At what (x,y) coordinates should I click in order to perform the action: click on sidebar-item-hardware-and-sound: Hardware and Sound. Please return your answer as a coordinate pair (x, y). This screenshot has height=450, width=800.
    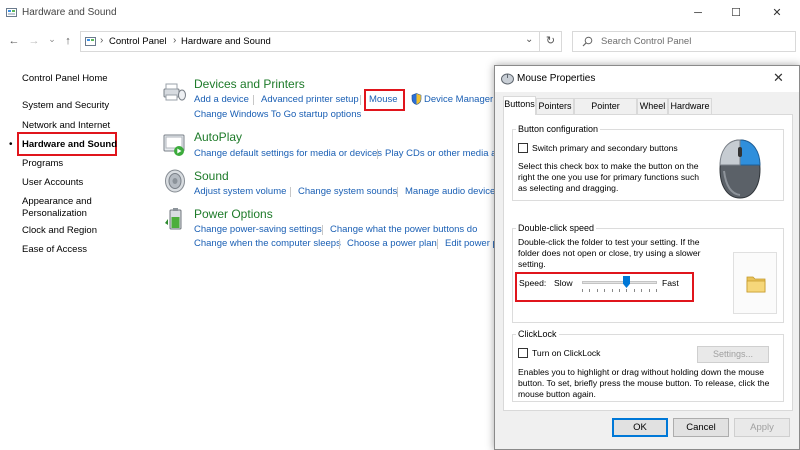
    Looking at the image, I should click on (69, 144).